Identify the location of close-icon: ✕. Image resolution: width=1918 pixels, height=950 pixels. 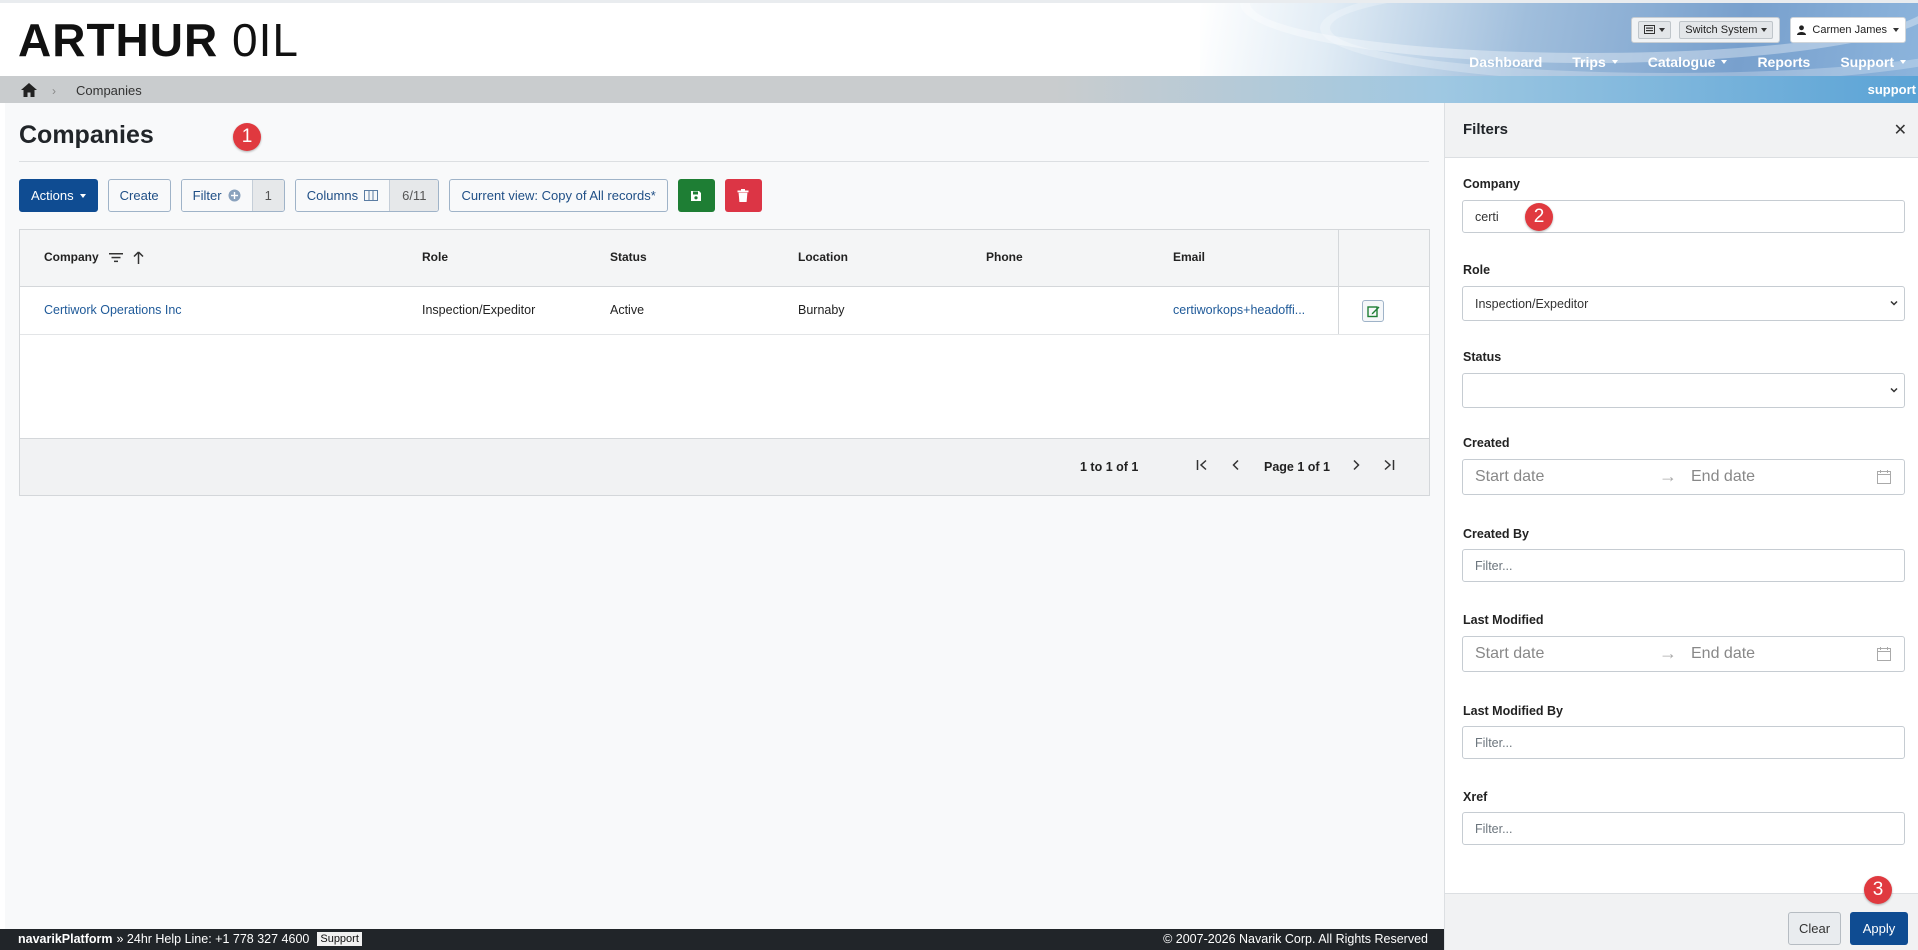
(1900, 130).